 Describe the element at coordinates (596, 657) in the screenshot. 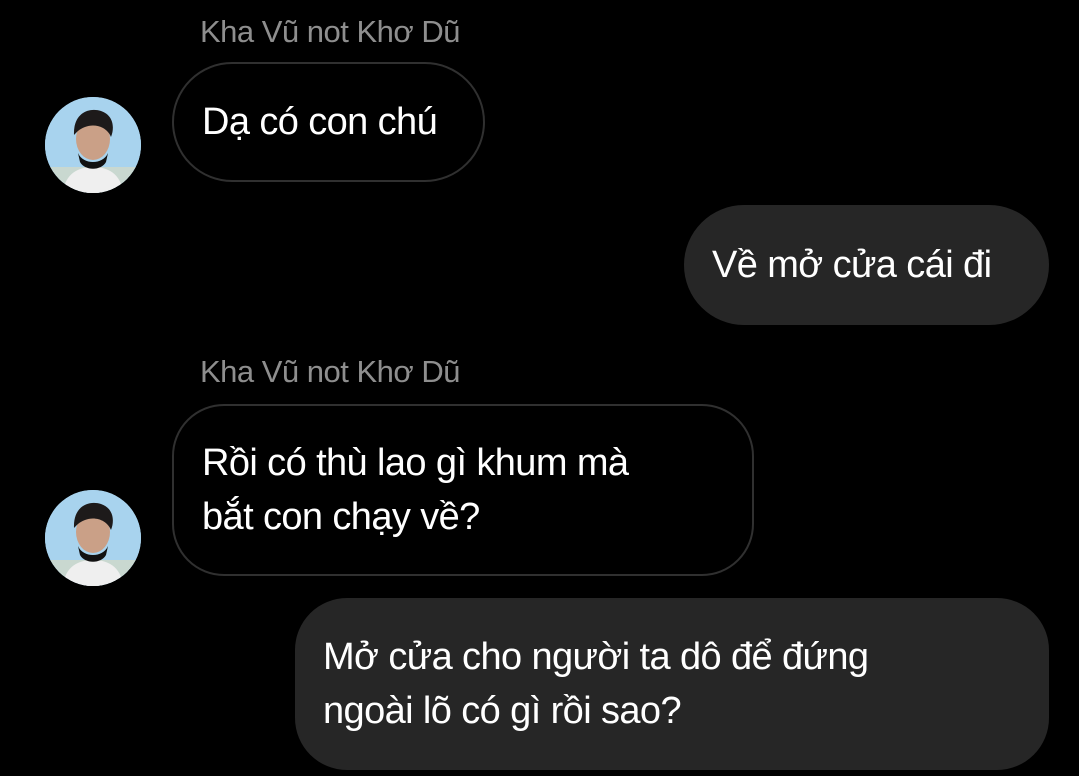

I see `message-text-line: Mở cửa cho người ta dô để đứng` at that location.